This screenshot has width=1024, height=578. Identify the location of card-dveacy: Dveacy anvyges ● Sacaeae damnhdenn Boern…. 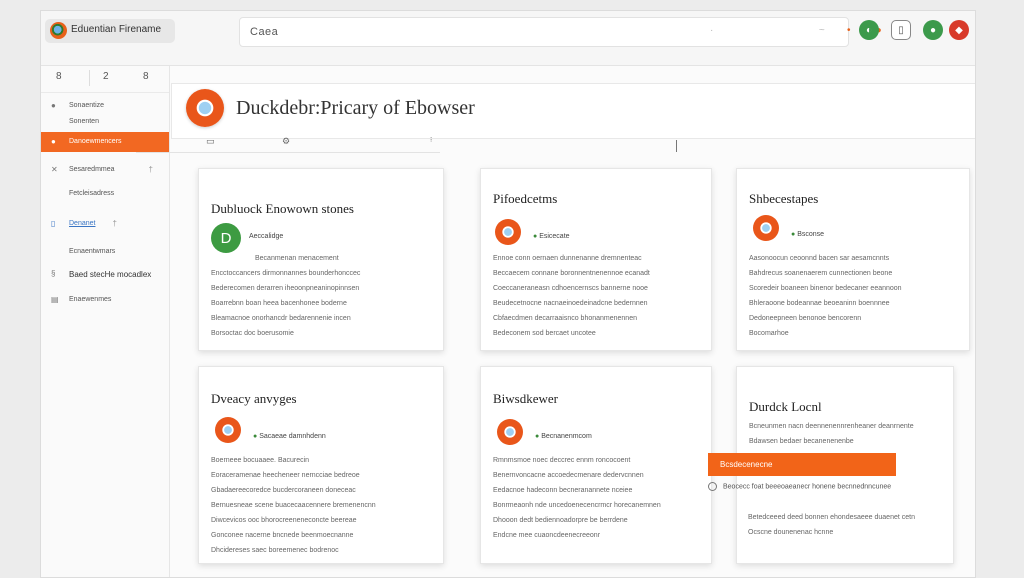
(321, 465).